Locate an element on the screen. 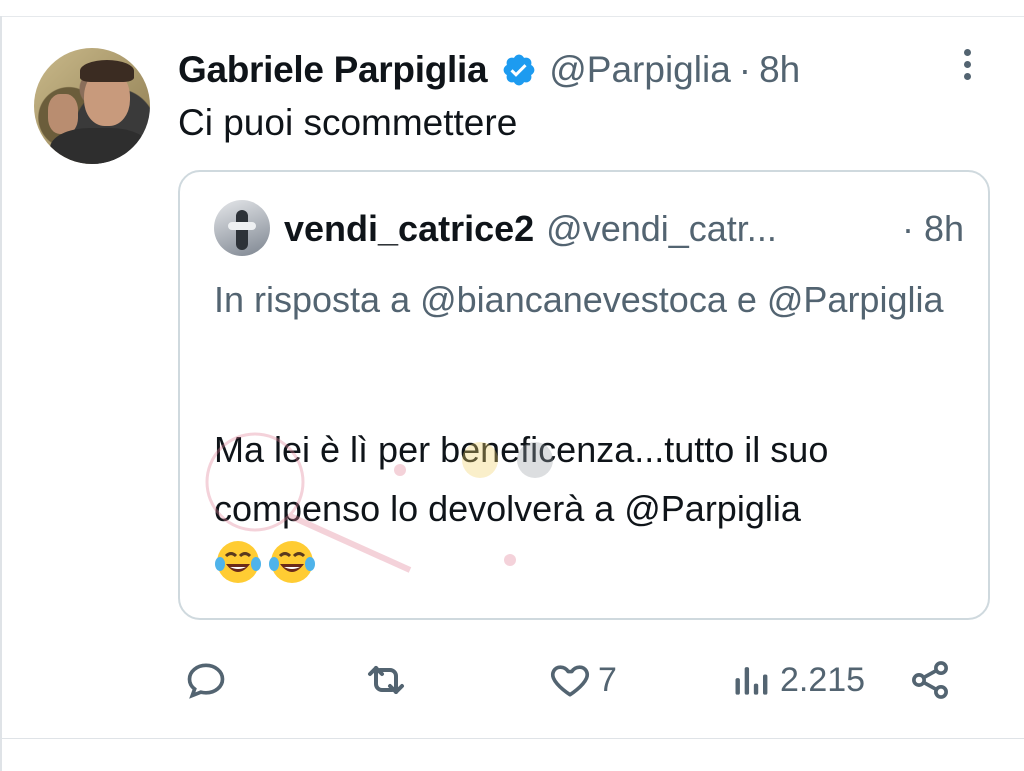  share-button is located at coordinates (930, 680).